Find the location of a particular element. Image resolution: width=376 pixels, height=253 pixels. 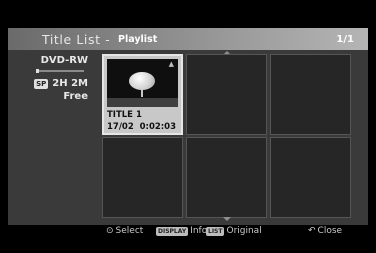

page-count: 1/1 is located at coordinates (345, 39).